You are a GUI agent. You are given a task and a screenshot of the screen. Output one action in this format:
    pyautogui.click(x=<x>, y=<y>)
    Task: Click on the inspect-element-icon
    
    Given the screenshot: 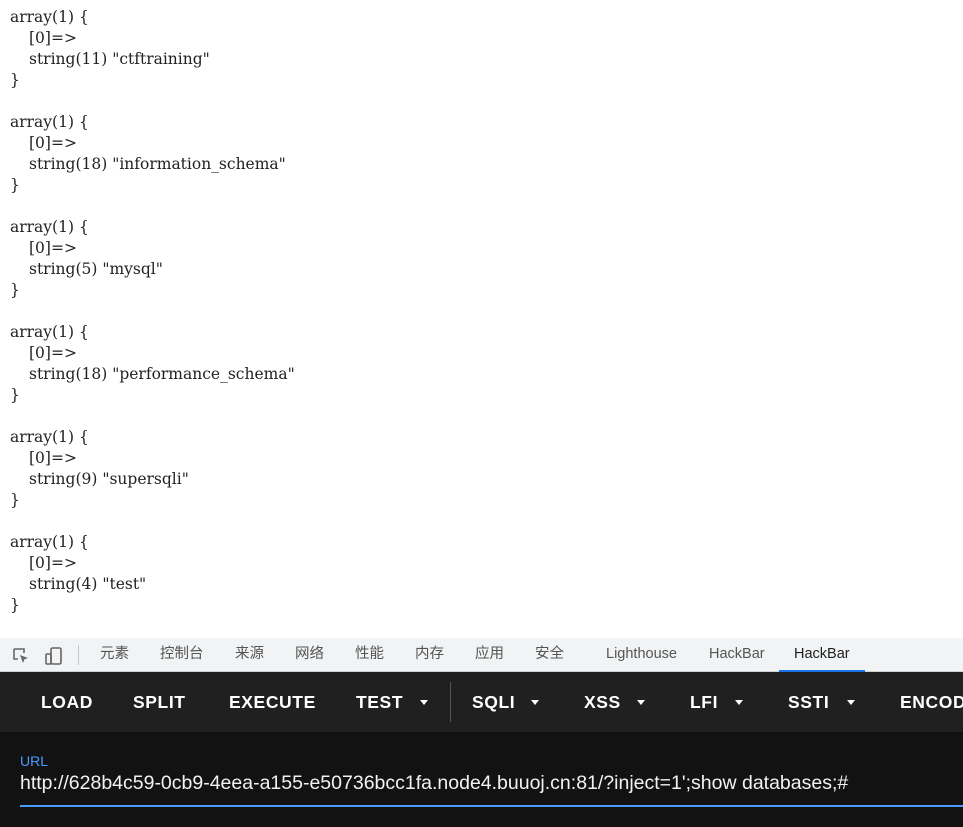 What is the action you would take?
    pyautogui.click(x=21, y=656)
    